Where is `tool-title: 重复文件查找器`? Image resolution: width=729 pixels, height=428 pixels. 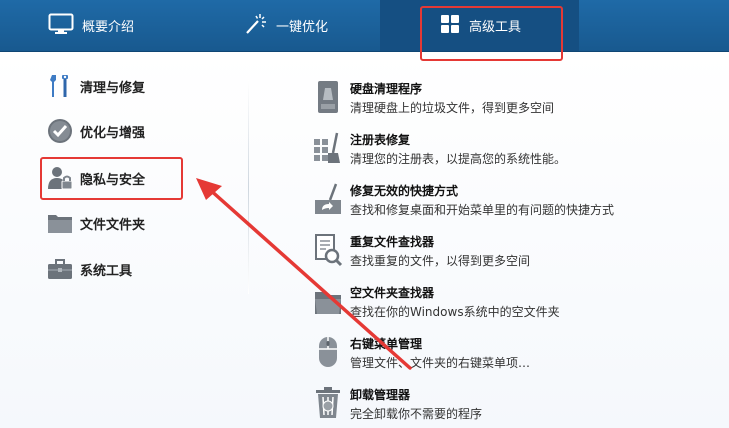 tool-title: 重复文件查找器 is located at coordinates (392, 242).